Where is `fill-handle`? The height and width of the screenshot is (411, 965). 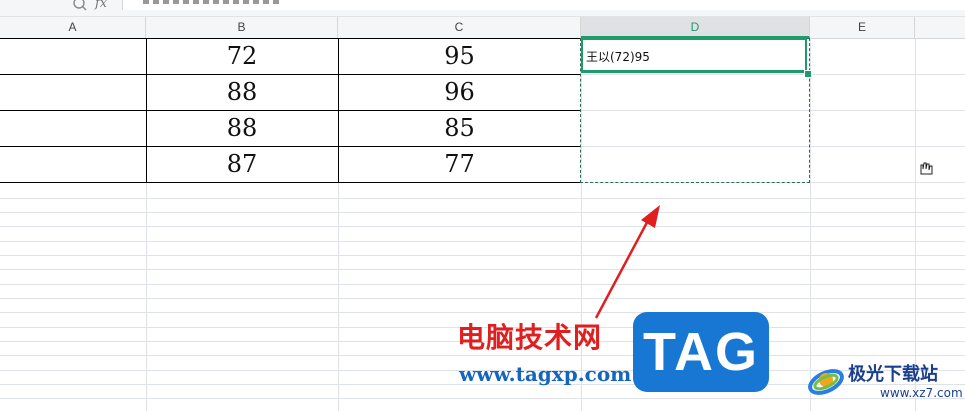
fill-handle is located at coordinates (808, 74).